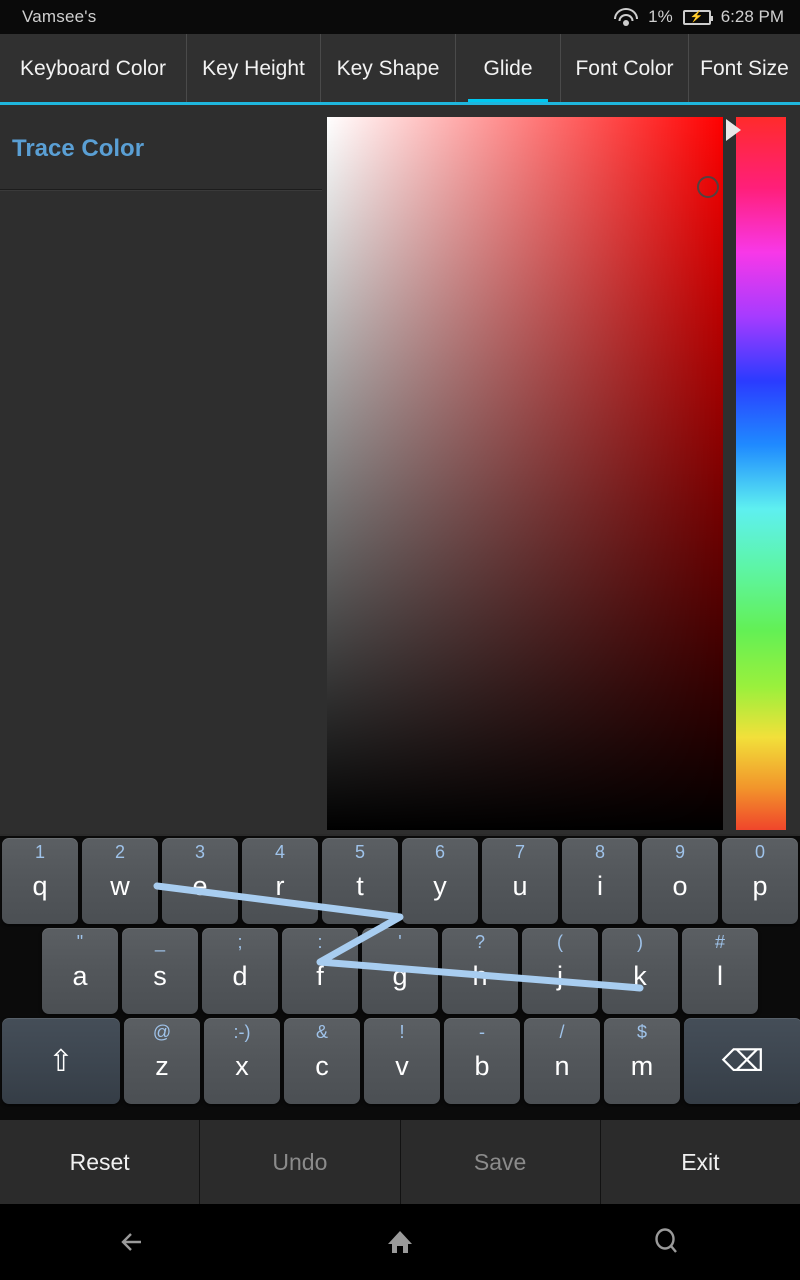 Image resolution: width=800 pixels, height=1280 pixels. What do you see at coordinates (752, 16) in the screenshot?
I see `clock-label: 6:28 PM` at bounding box center [752, 16].